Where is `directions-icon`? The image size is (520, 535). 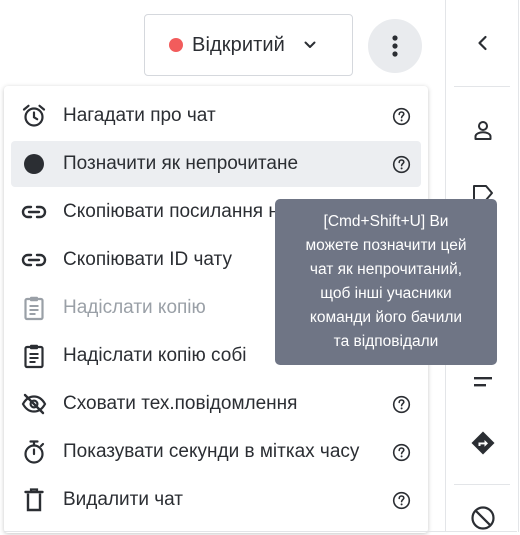
directions-icon is located at coordinates (483, 443).